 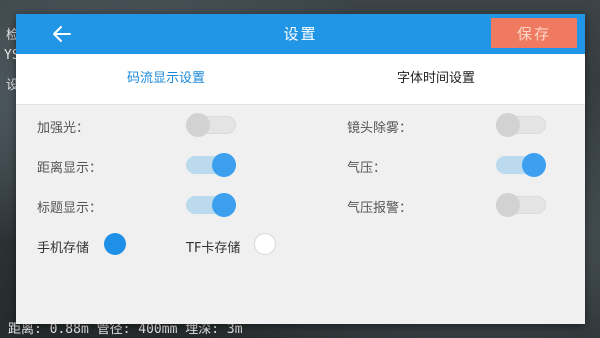 I want to click on tf-card-storage-radio, so click(x=265, y=244).